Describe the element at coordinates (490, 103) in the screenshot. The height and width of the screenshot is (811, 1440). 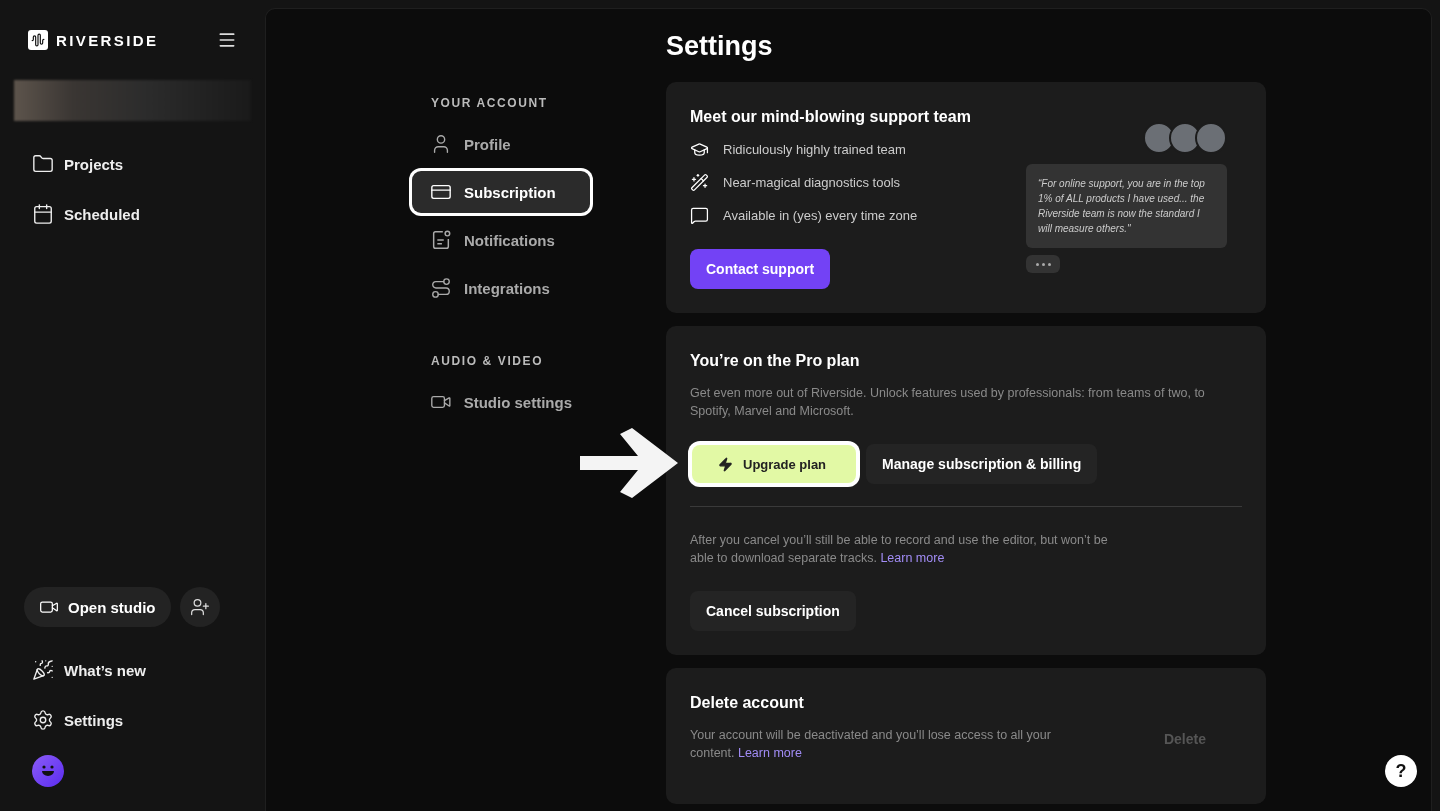
I see `section-heading: YOUR ACCOUNT` at that location.